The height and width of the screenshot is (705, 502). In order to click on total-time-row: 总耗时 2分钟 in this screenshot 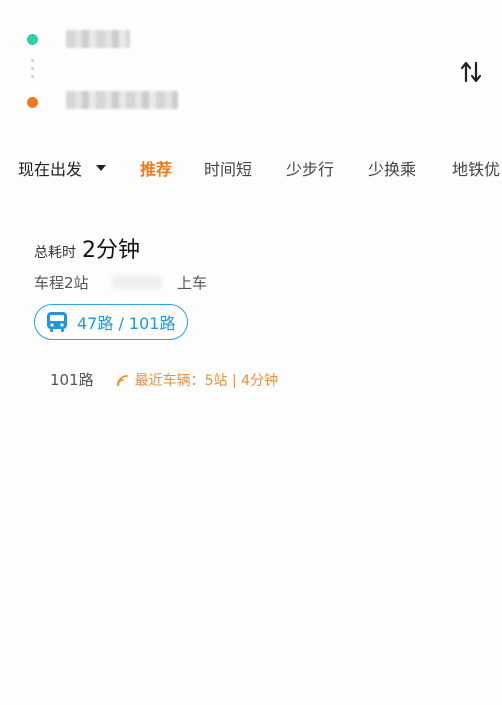, I will do `click(254, 248)`.